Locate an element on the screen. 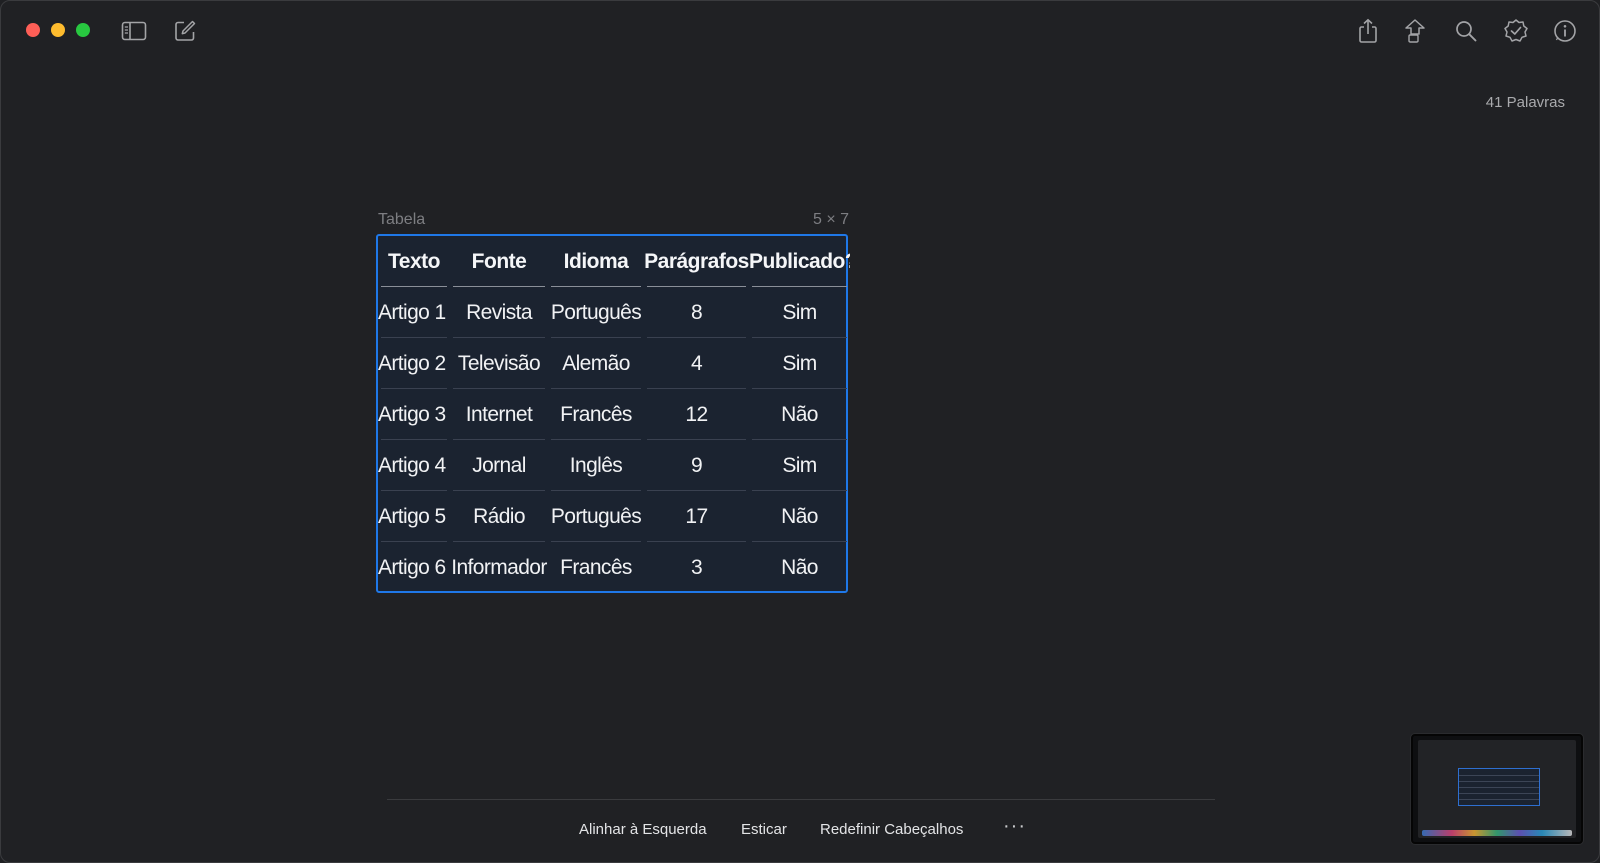 Image resolution: width=1600 pixels, height=863 pixels. table-row: Artigo 3 Internet Francês 12 Não is located at coordinates (614, 414).